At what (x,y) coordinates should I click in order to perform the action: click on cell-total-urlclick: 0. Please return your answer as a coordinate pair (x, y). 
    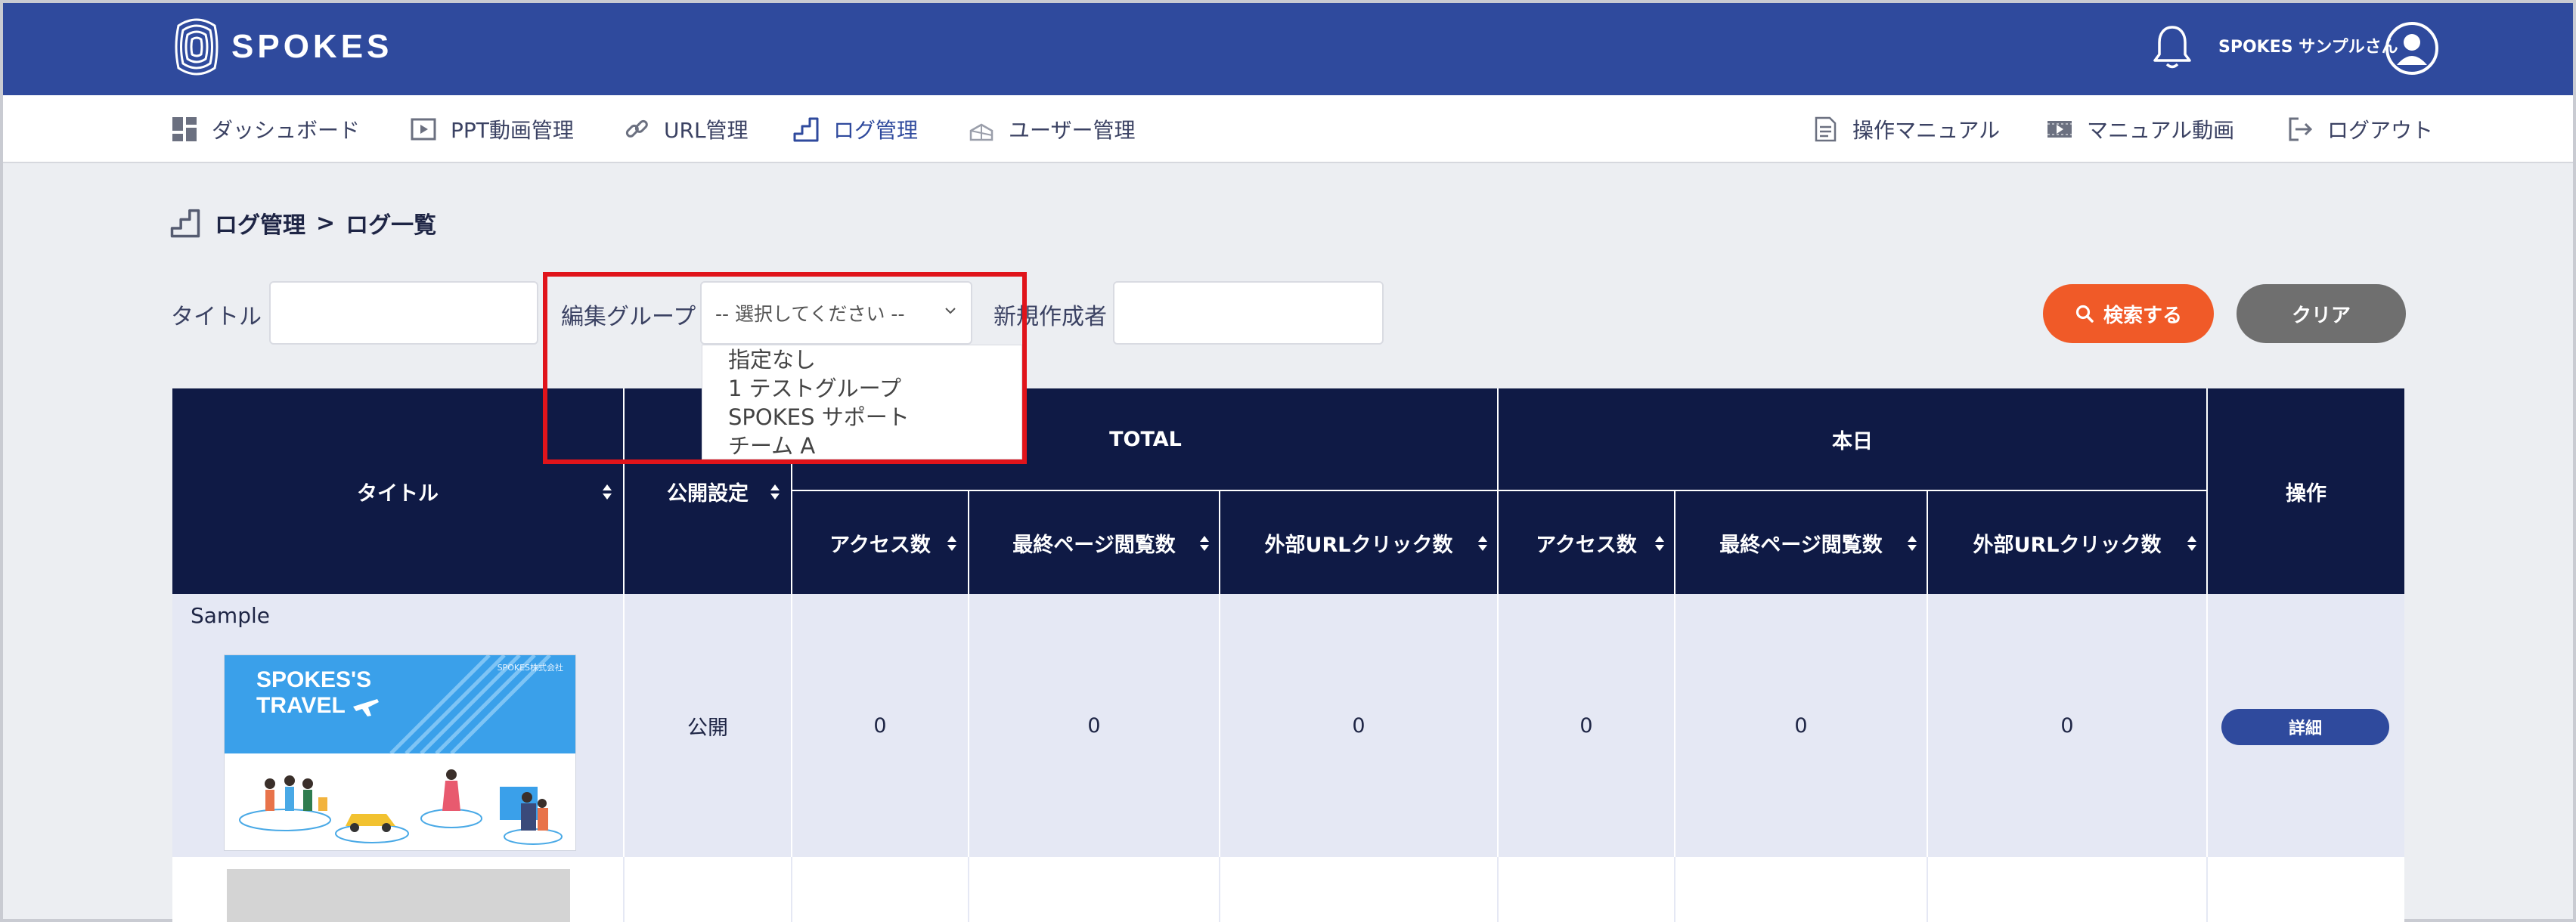
    Looking at the image, I should click on (1358, 725).